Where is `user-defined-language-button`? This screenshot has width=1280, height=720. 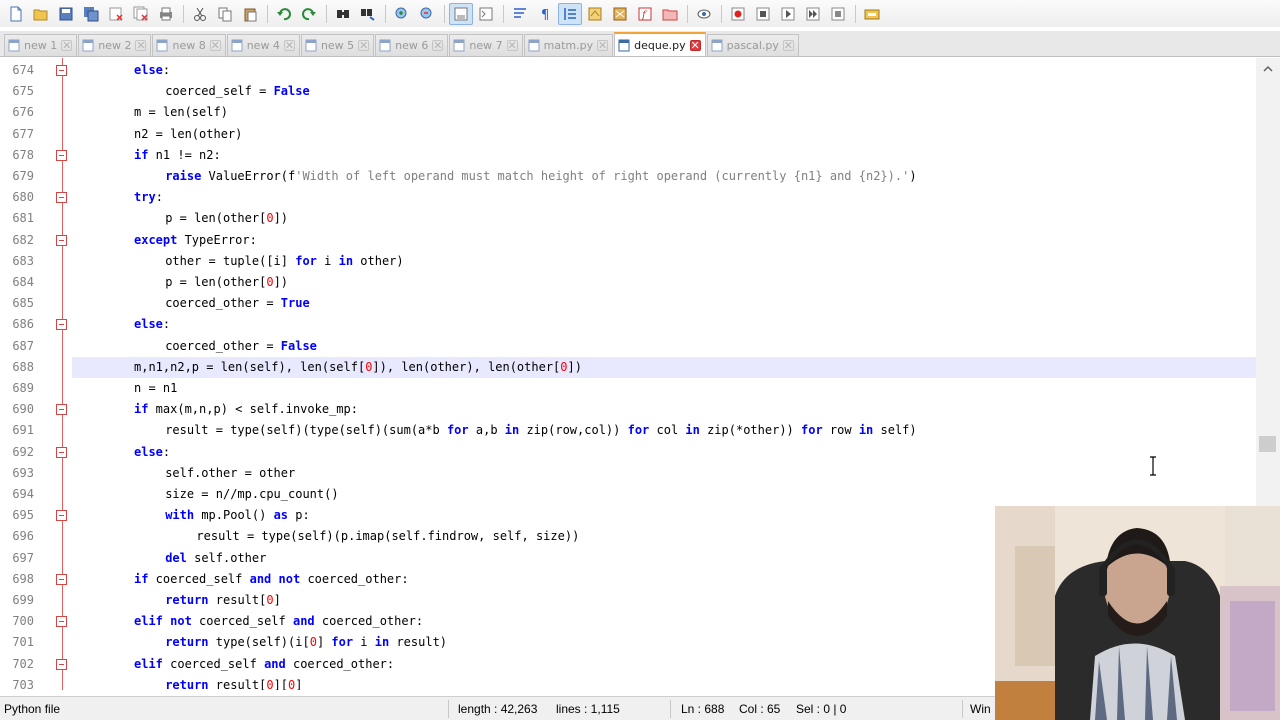 user-defined-language-button is located at coordinates (595, 14).